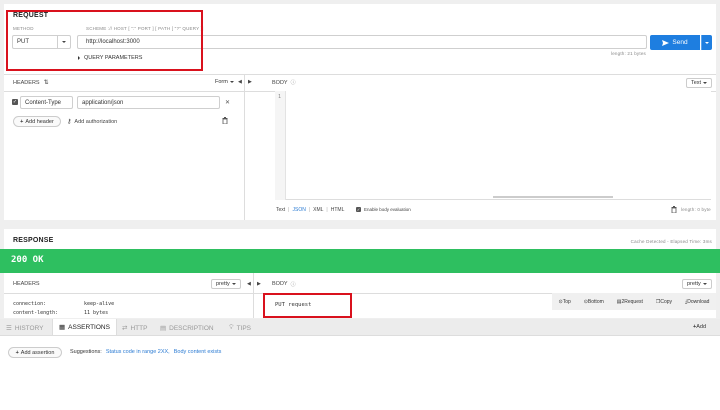  Describe the element at coordinates (338, 210) in the screenshot. I see `mode-html: HTML` at that location.